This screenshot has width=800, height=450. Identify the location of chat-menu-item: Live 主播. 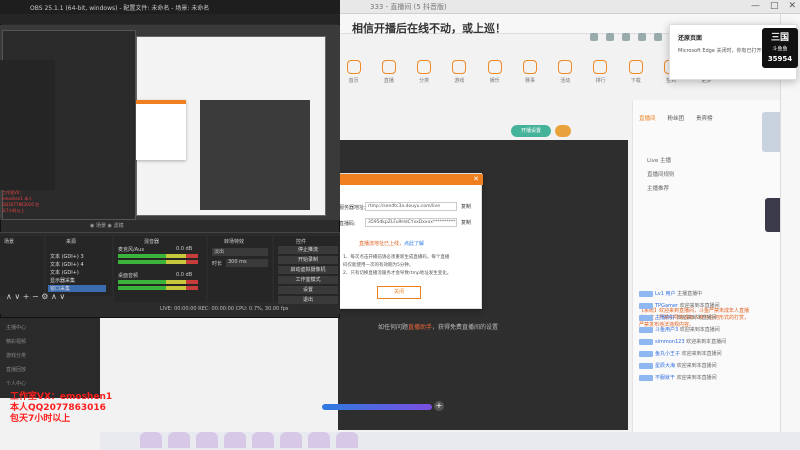
(659, 160).